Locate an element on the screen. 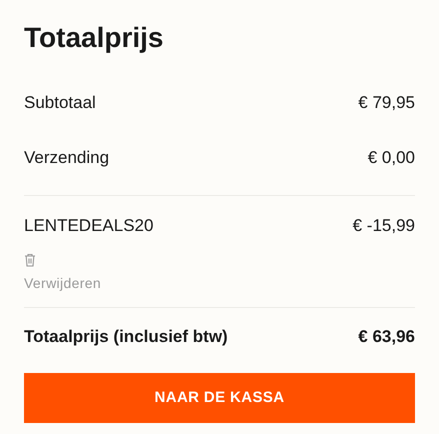 The height and width of the screenshot is (434, 439). discount-amount: € -15,99 is located at coordinates (383, 226).